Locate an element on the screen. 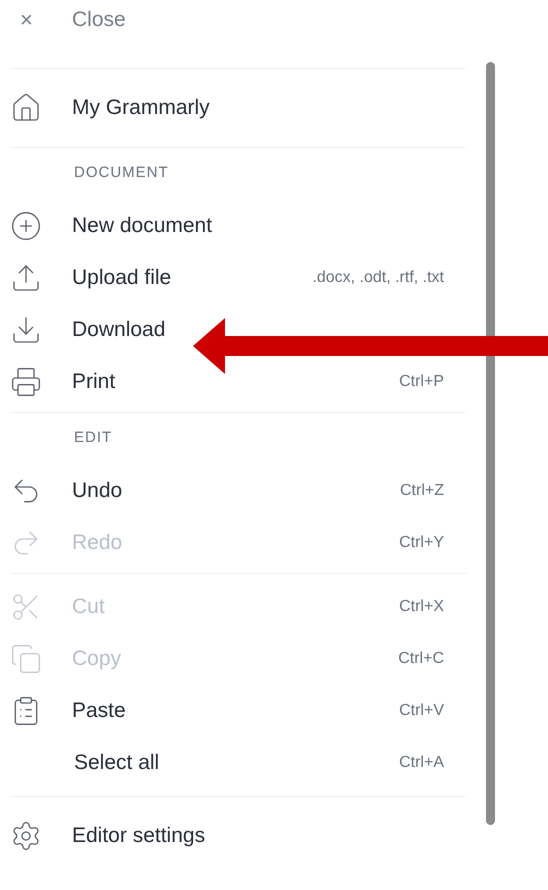  menu-item: Editor settings is located at coordinates (139, 836).